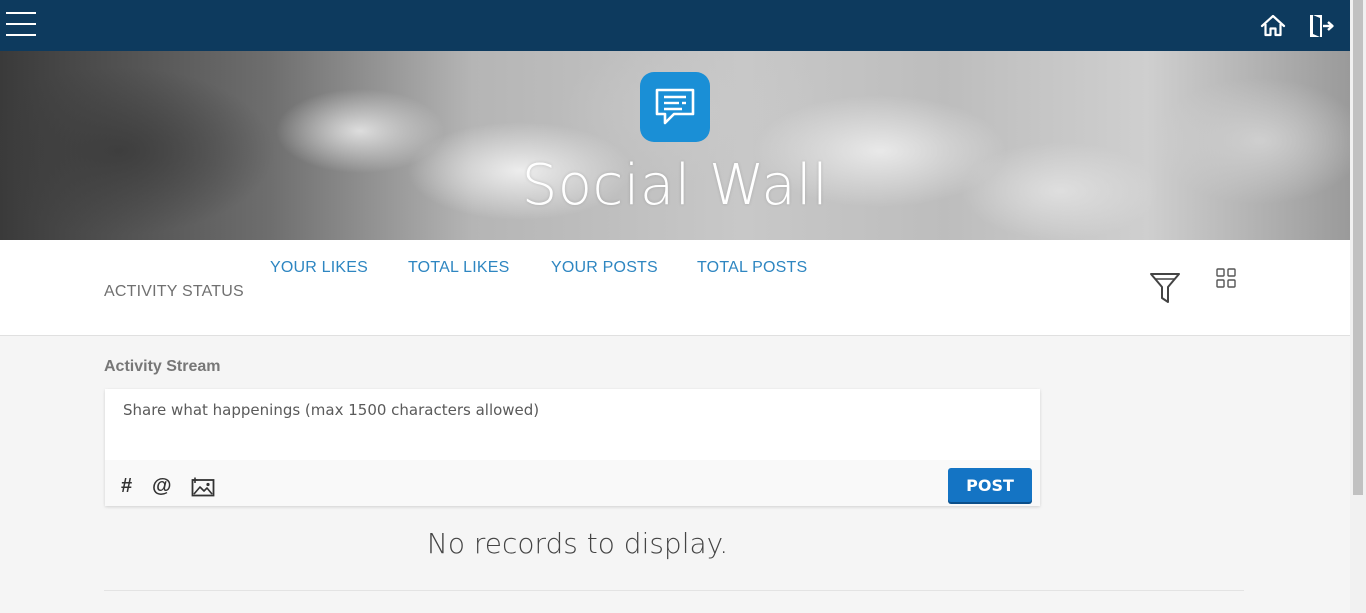 This screenshot has height=613, width=1366. What do you see at coordinates (577, 543) in the screenshot?
I see `empty-state-message: No records to display.` at bounding box center [577, 543].